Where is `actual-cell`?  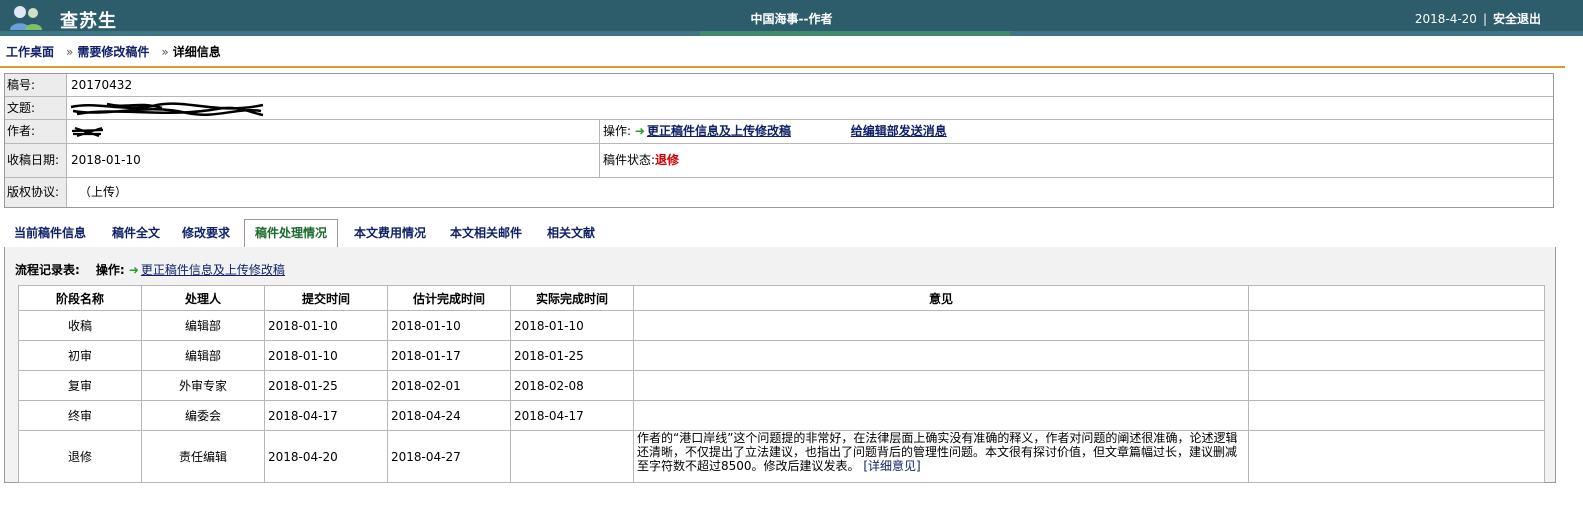
actual-cell is located at coordinates (572, 456).